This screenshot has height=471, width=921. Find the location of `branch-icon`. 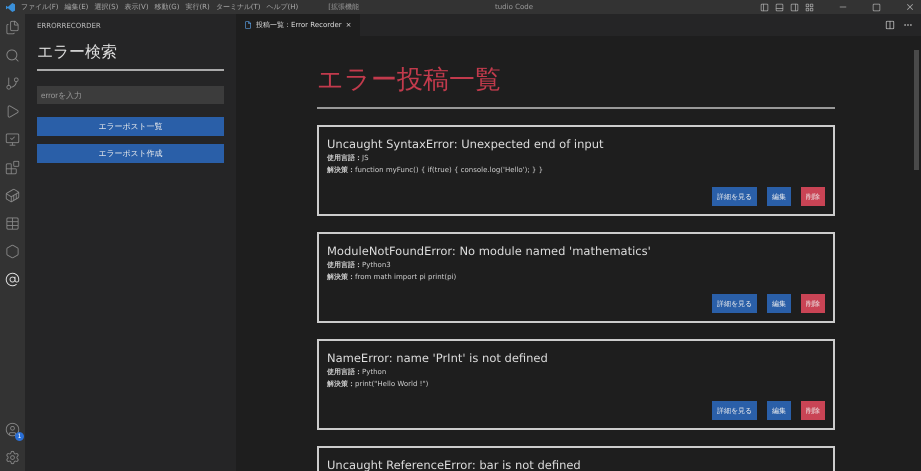

branch-icon is located at coordinates (12, 83).